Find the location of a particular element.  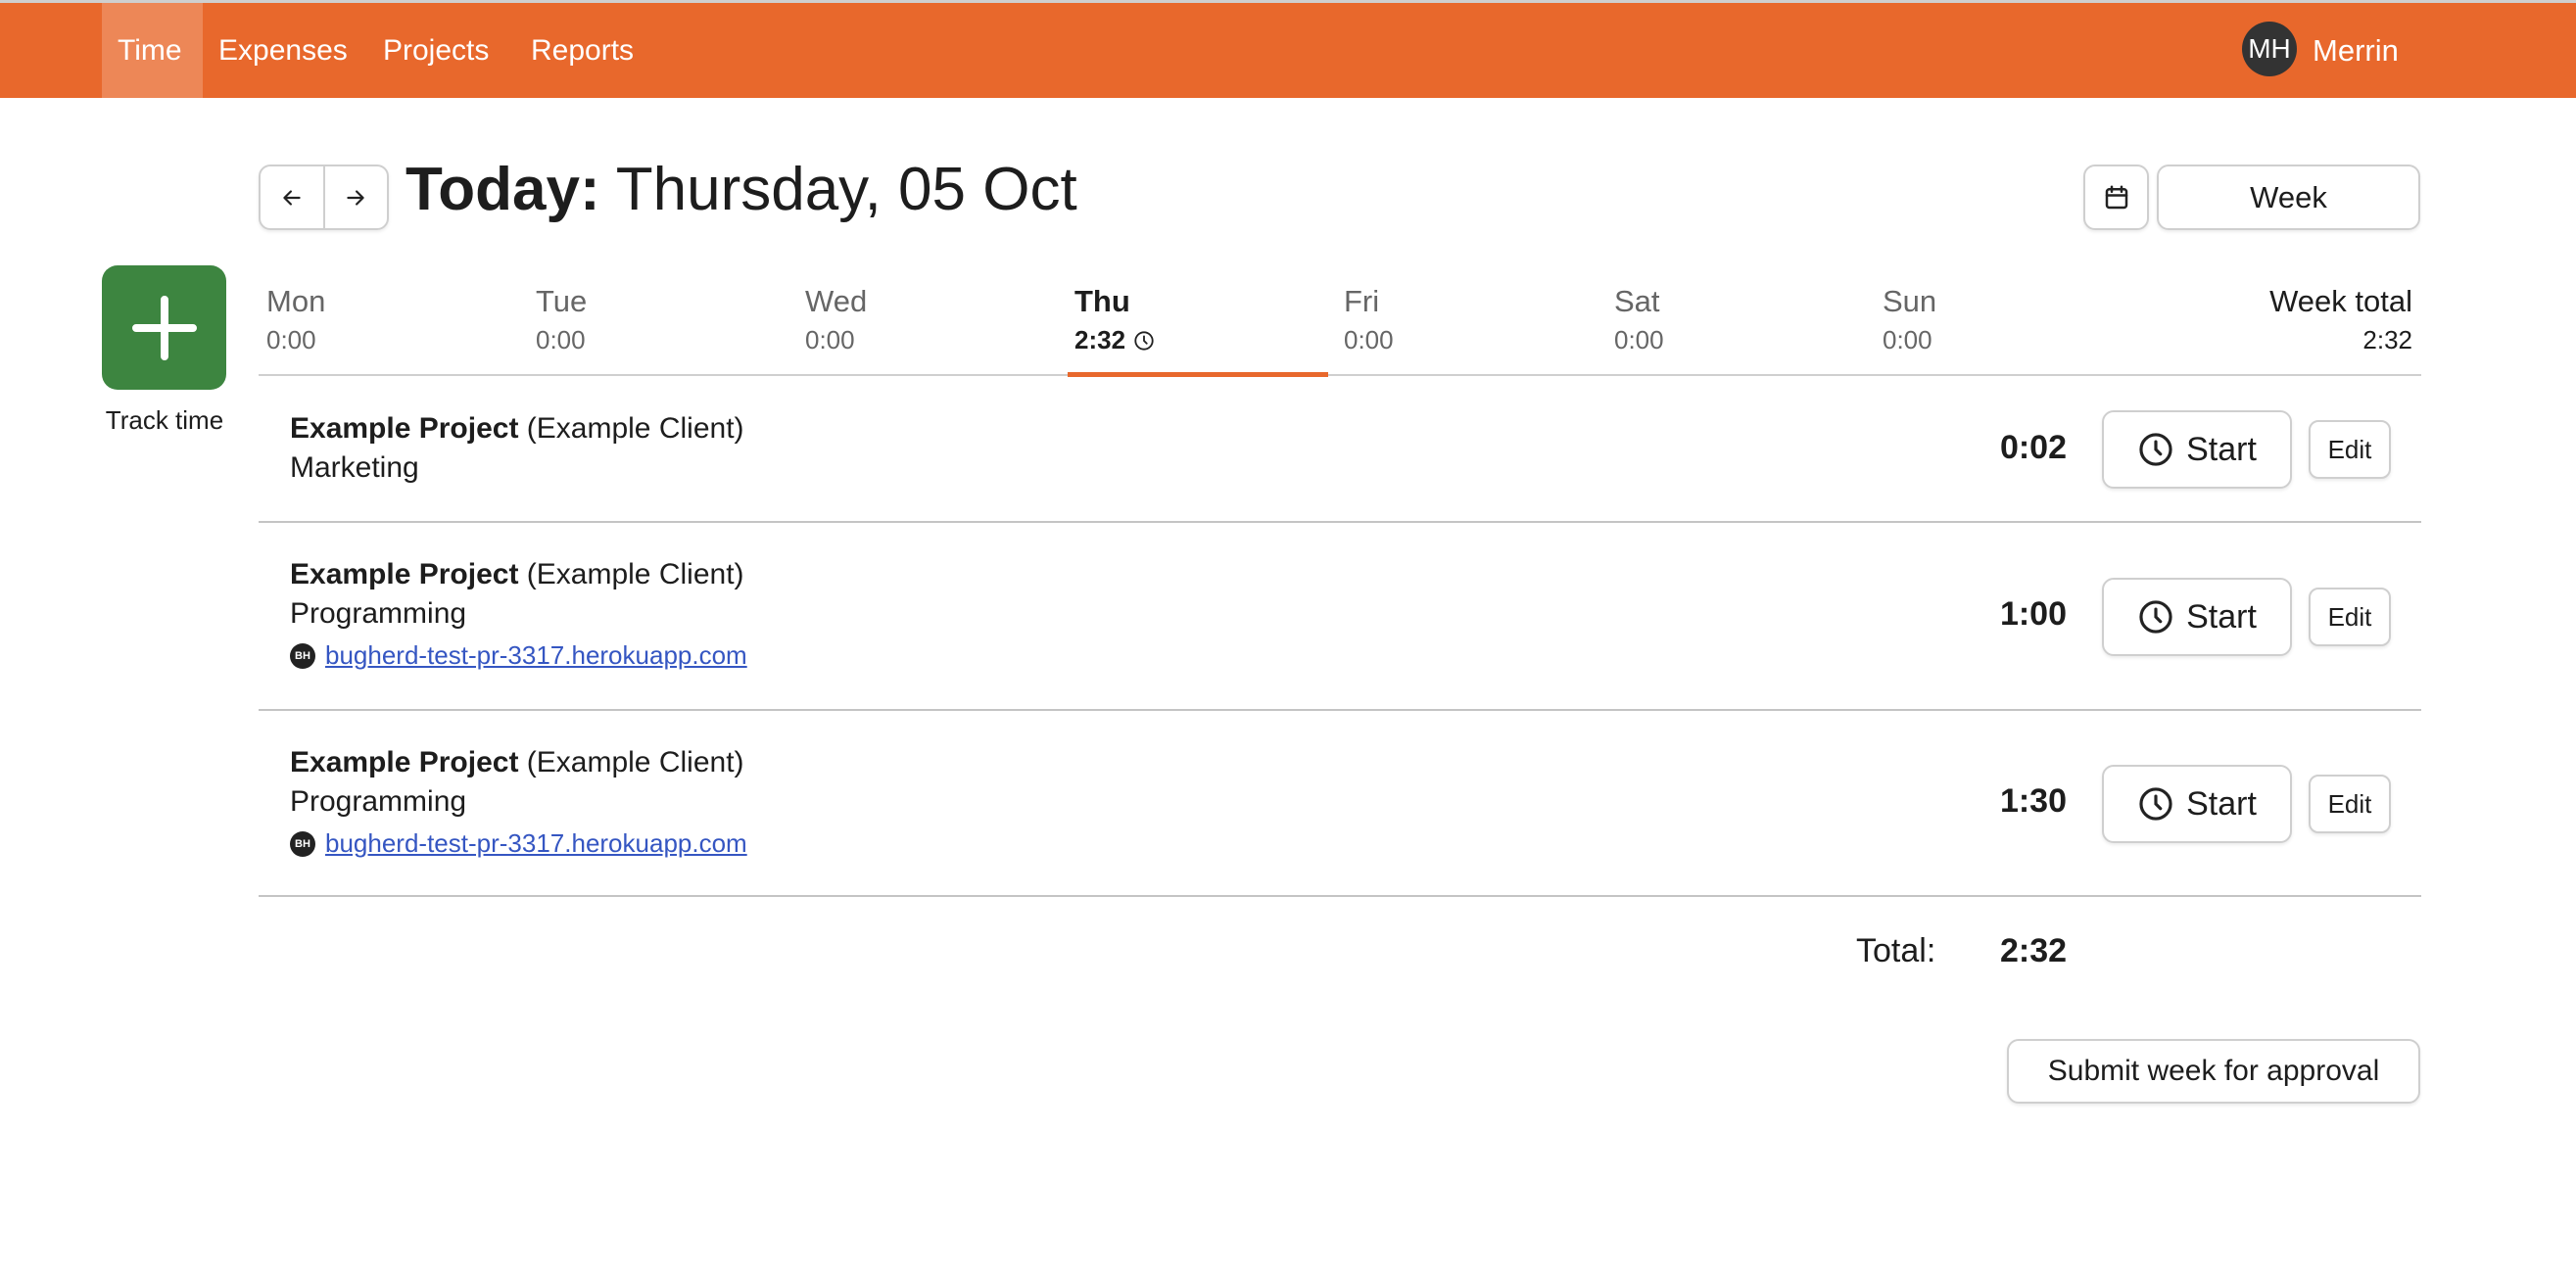

plus-icon is located at coordinates (164, 327).